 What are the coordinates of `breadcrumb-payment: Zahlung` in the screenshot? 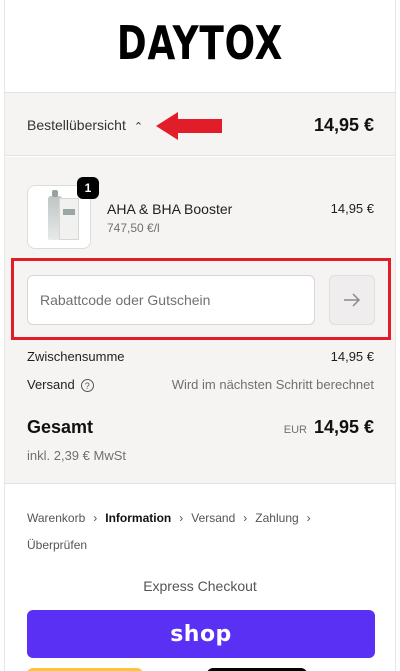 It's located at (277, 518).